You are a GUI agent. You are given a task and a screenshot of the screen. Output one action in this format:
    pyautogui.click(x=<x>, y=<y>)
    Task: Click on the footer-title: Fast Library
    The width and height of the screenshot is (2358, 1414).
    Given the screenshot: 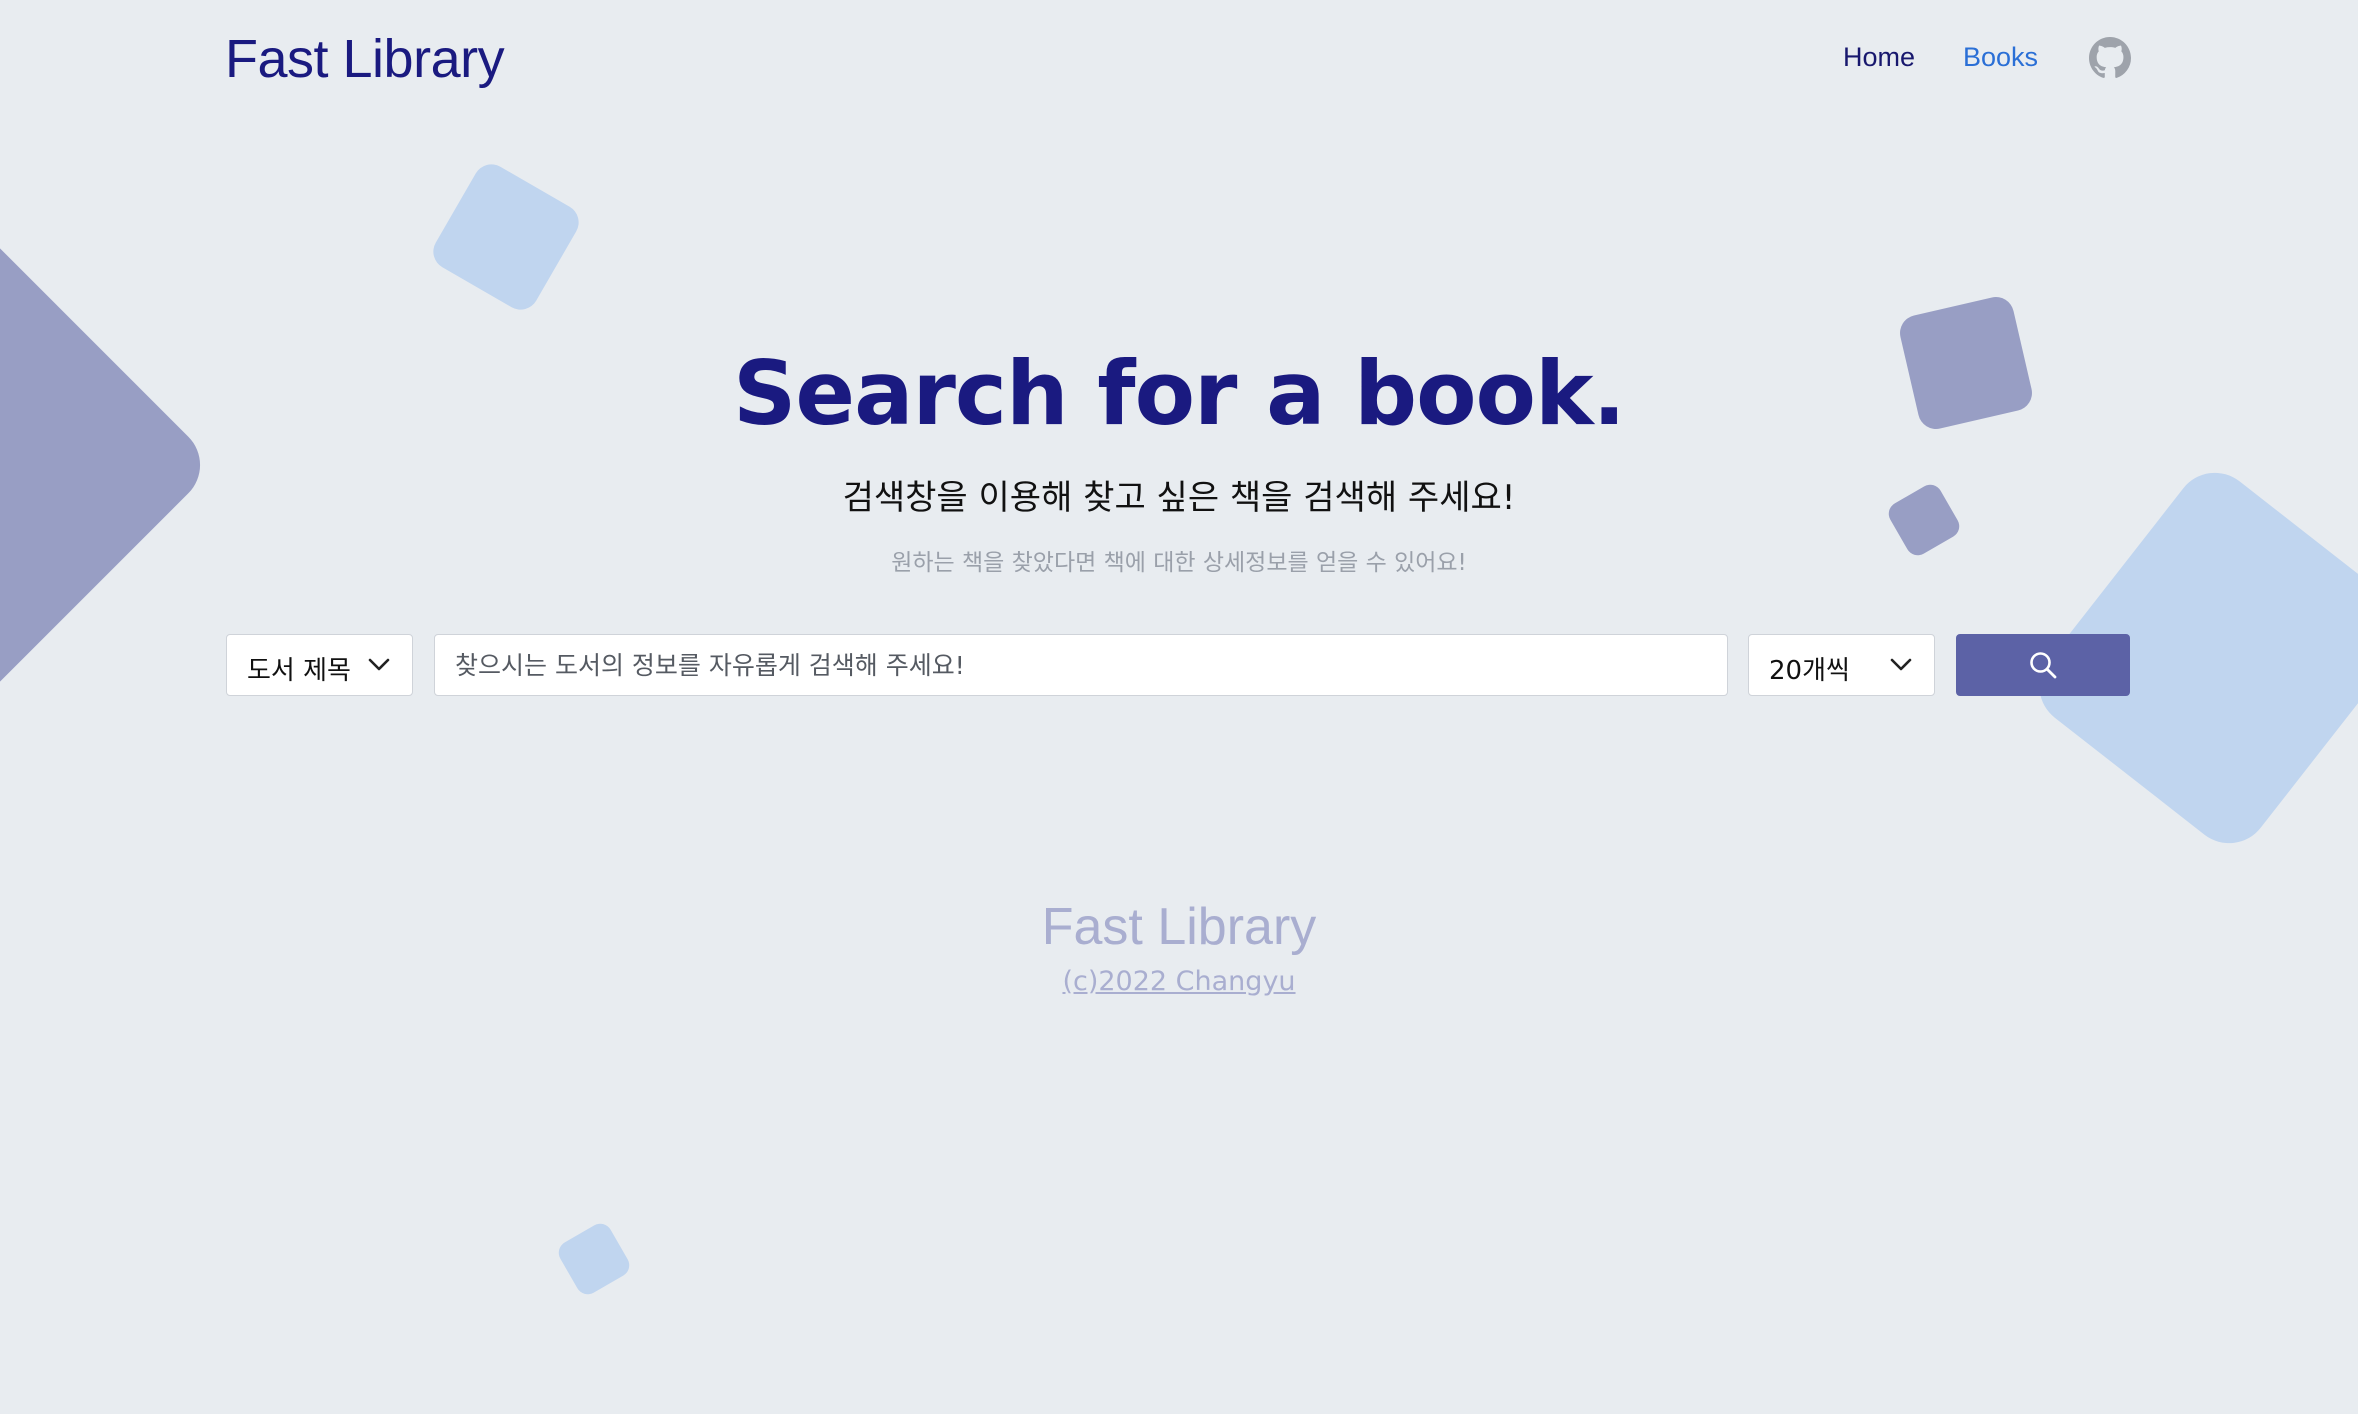 What is the action you would take?
    pyautogui.click(x=1179, y=927)
    